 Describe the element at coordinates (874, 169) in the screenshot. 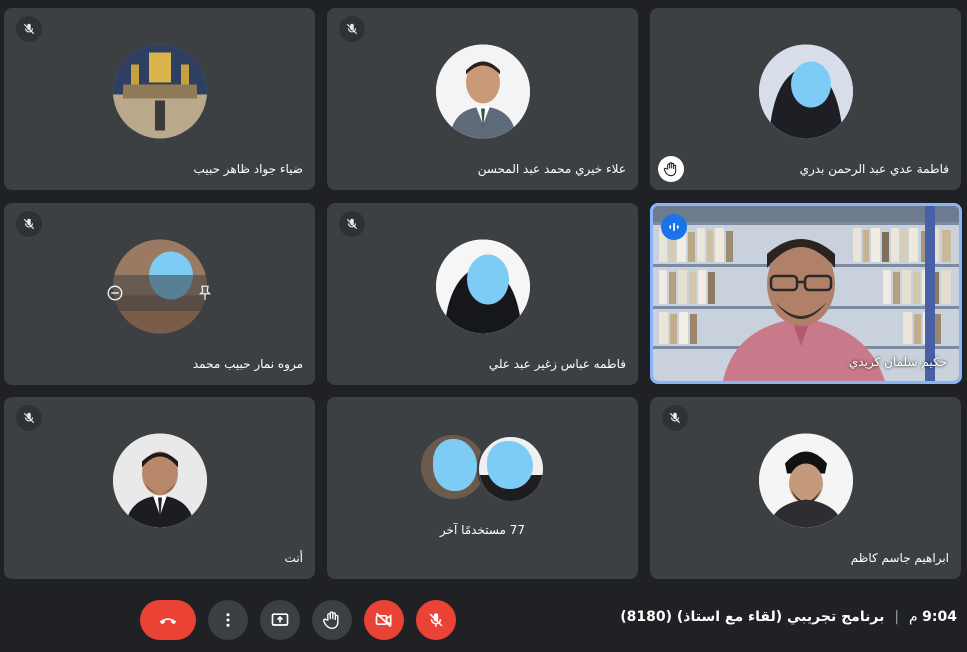

I see `participant-name: فاطمة عدي عبد الرحمن بدري` at that location.